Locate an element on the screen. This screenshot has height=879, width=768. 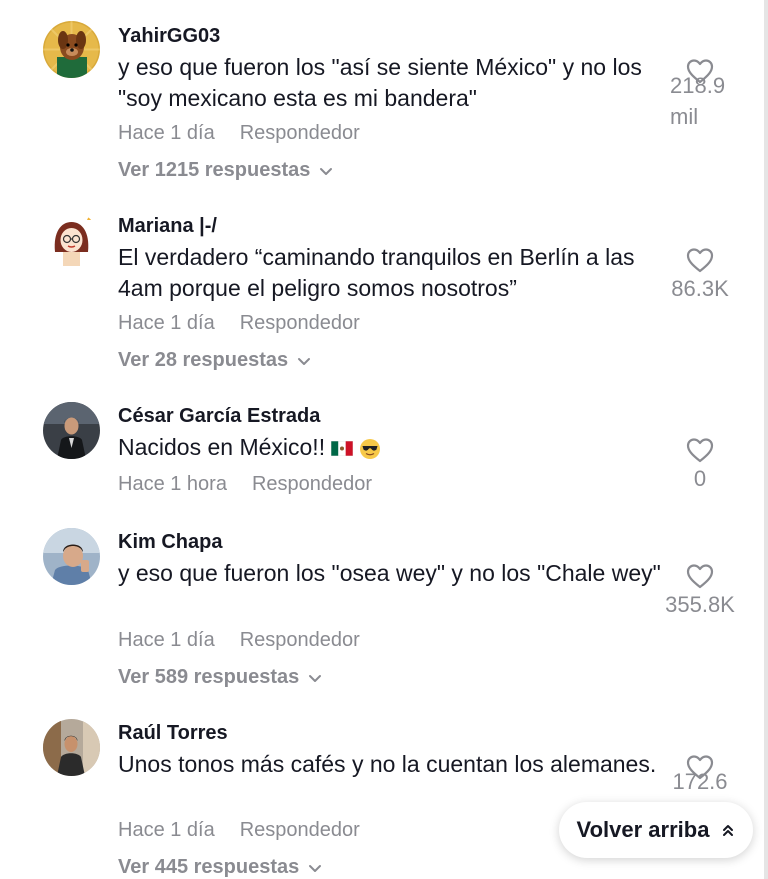
view-replies-button: Ver 28 respuestas is located at coordinates (215, 360).